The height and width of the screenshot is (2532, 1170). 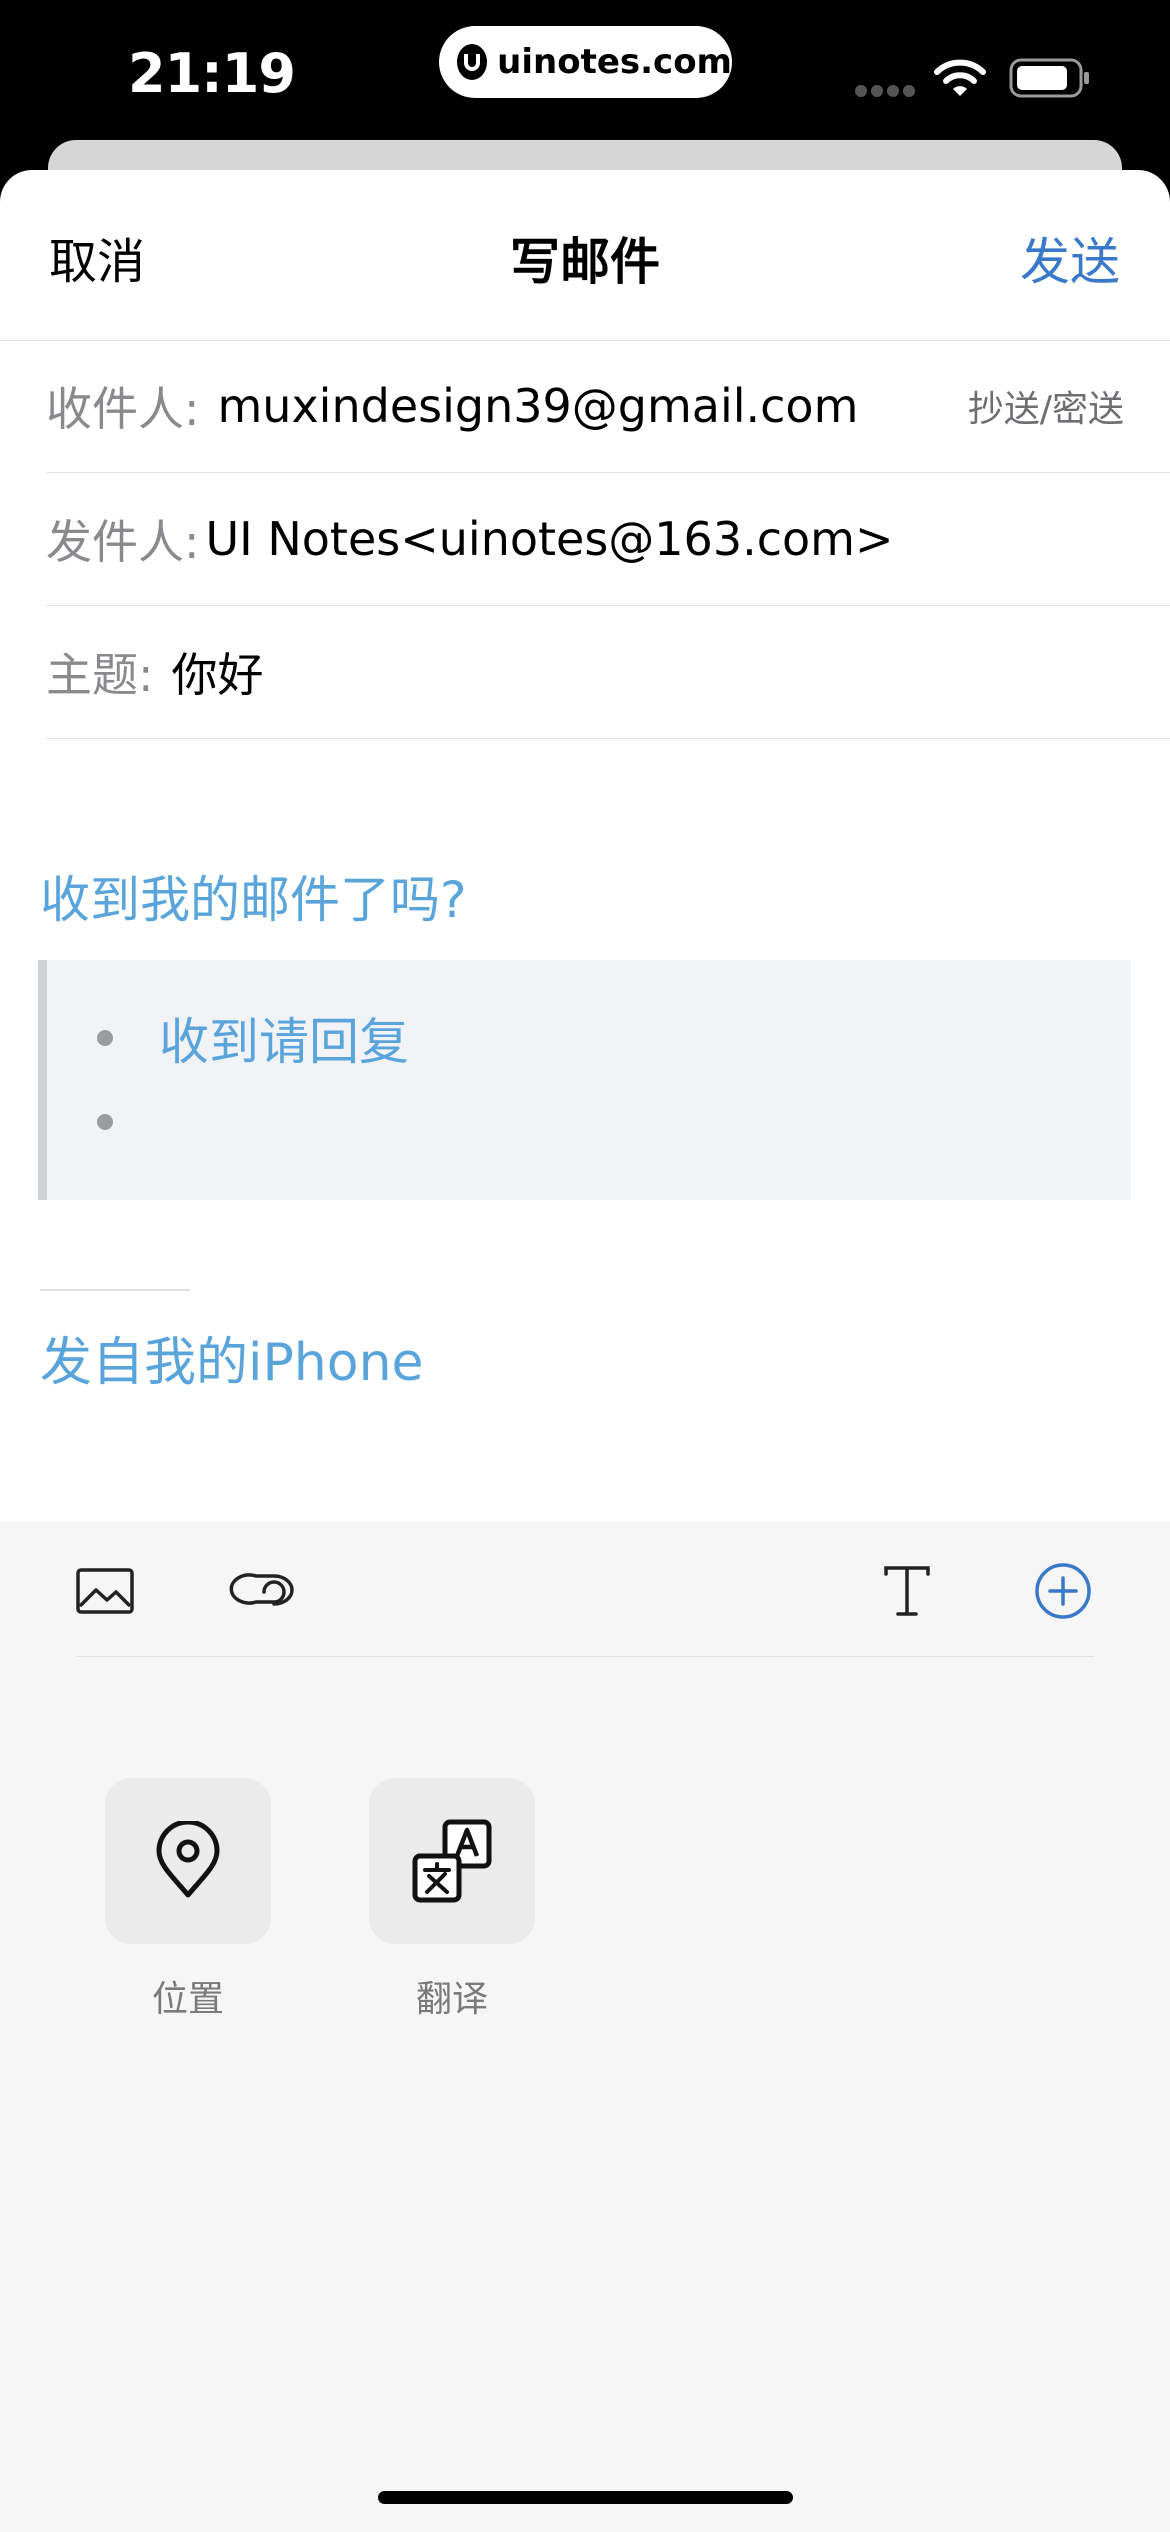 What do you see at coordinates (614, 62) in the screenshot?
I see `url-text: uinotes.com` at bounding box center [614, 62].